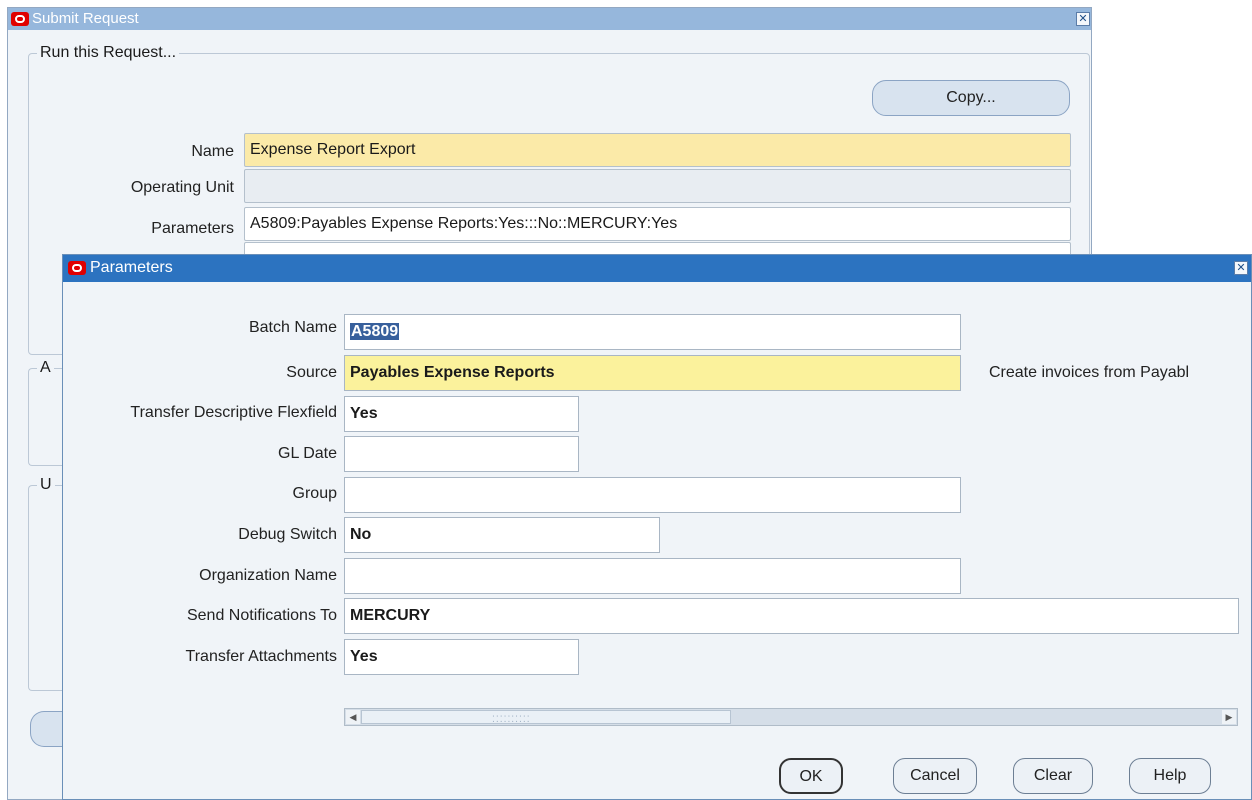 This screenshot has height=800, width=1252. What do you see at coordinates (461, 414) in the screenshot?
I see `transfer-descriptive-flexfield-field: Yes` at bounding box center [461, 414].